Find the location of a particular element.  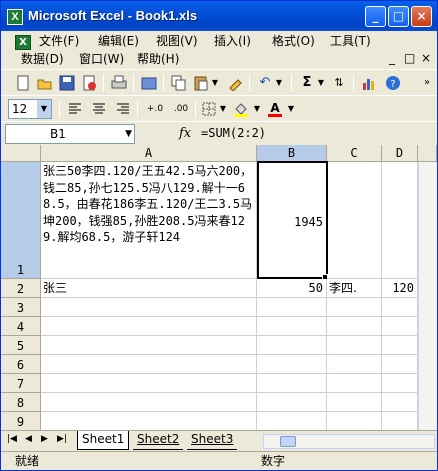

formatting-toolbar: 12 ▼ +.0 .00 ▼ ▼ A ▼ is located at coordinates (219, 108).